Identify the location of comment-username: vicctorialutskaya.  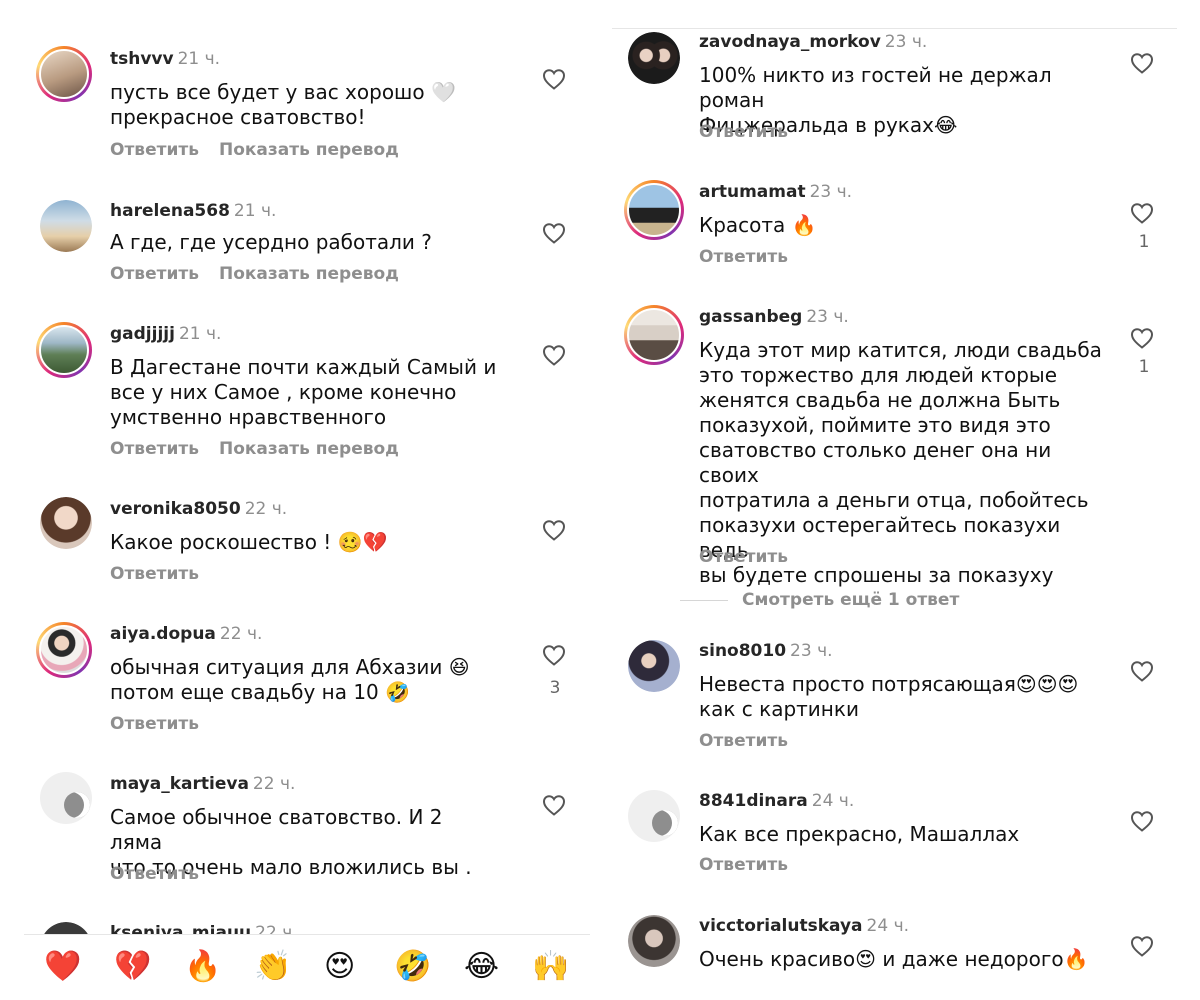
(781, 926).